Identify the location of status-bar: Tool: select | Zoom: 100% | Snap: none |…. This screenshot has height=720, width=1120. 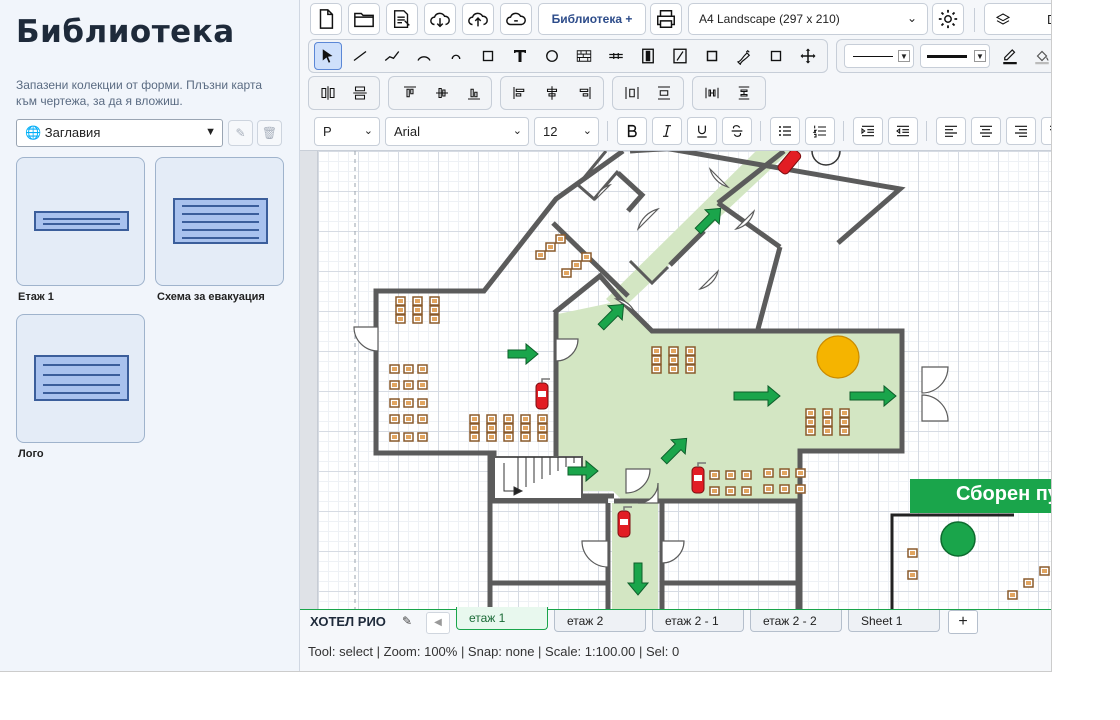
(675, 653).